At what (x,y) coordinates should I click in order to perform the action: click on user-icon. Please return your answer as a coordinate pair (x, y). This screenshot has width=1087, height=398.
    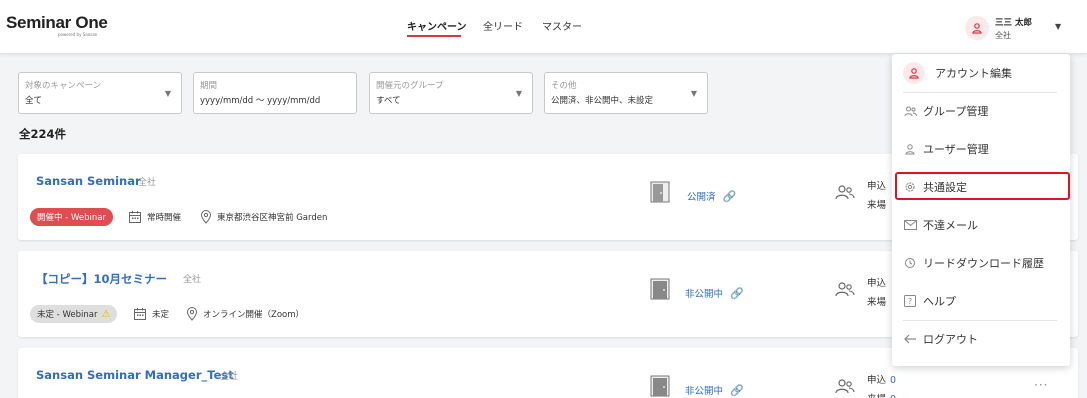
    Looking at the image, I should click on (910, 149).